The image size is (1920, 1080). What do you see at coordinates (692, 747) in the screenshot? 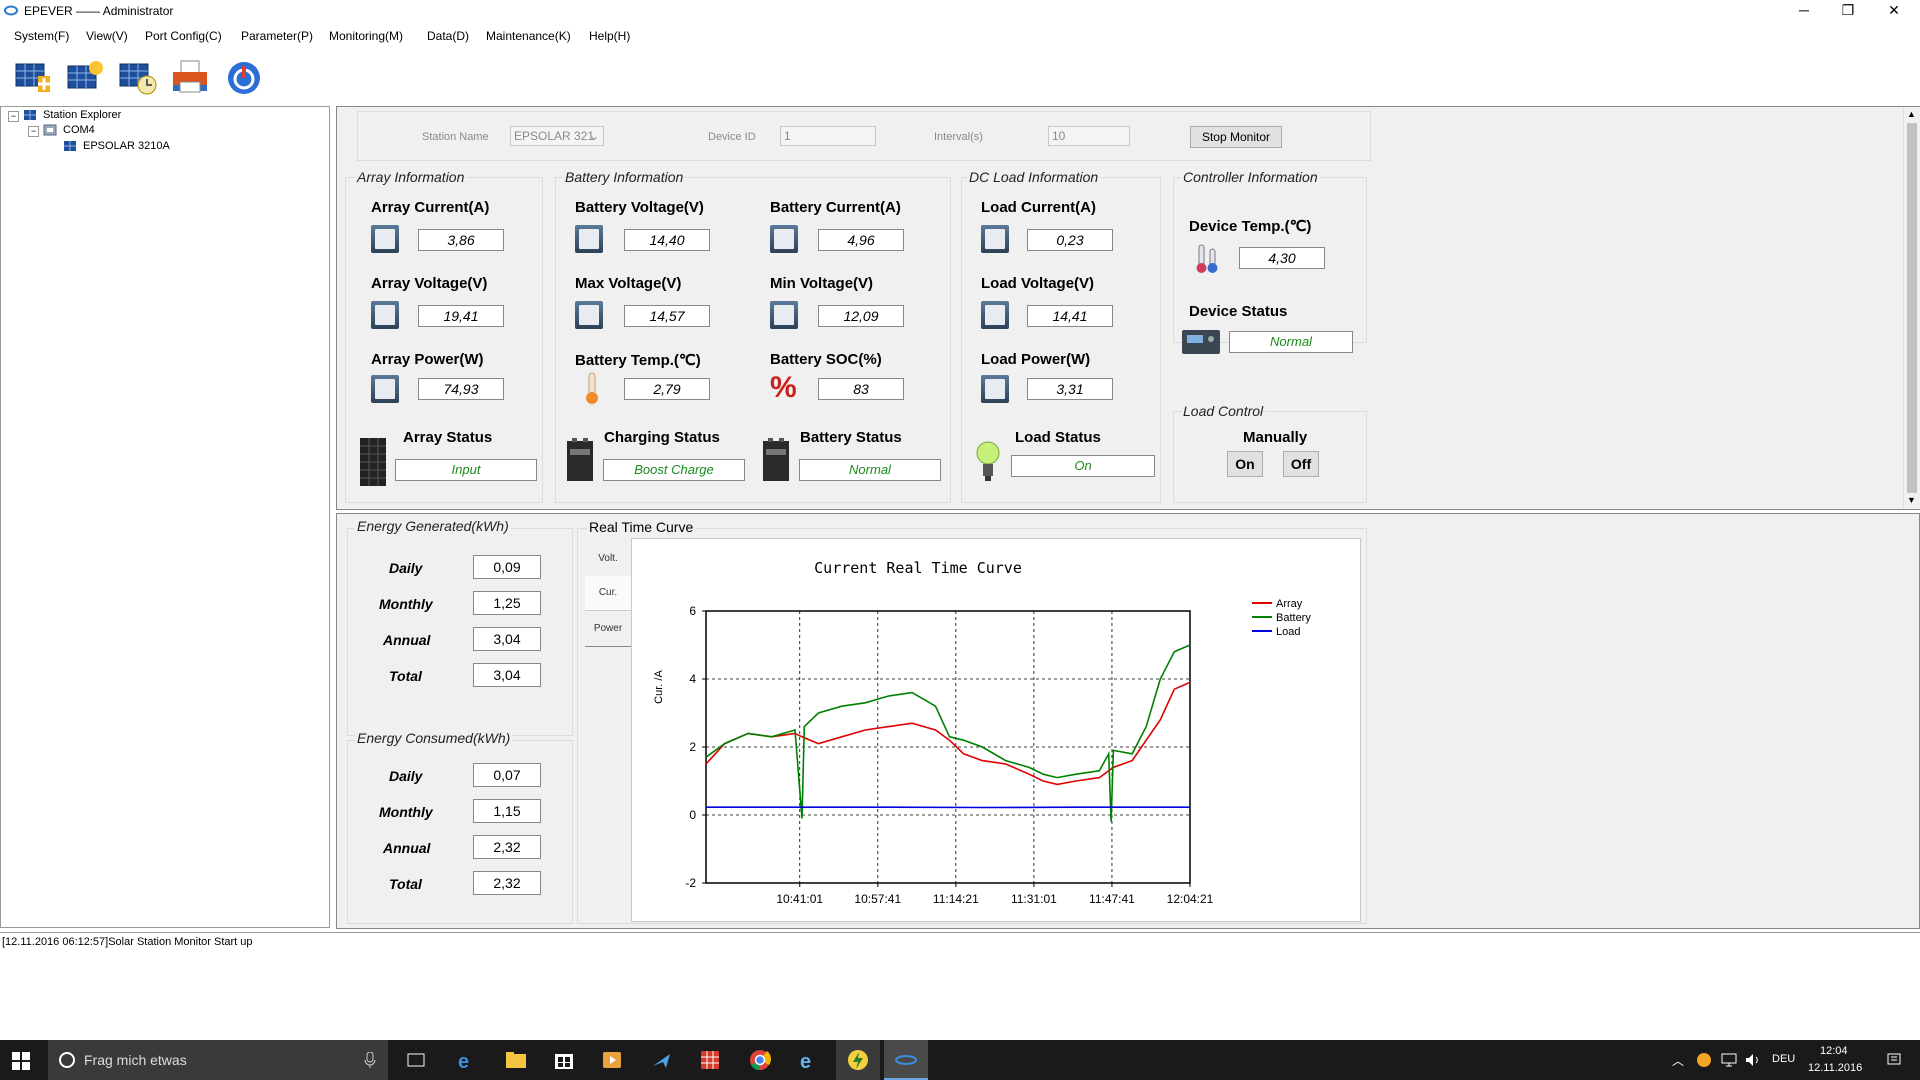
I see `y-tick-label: 2` at bounding box center [692, 747].